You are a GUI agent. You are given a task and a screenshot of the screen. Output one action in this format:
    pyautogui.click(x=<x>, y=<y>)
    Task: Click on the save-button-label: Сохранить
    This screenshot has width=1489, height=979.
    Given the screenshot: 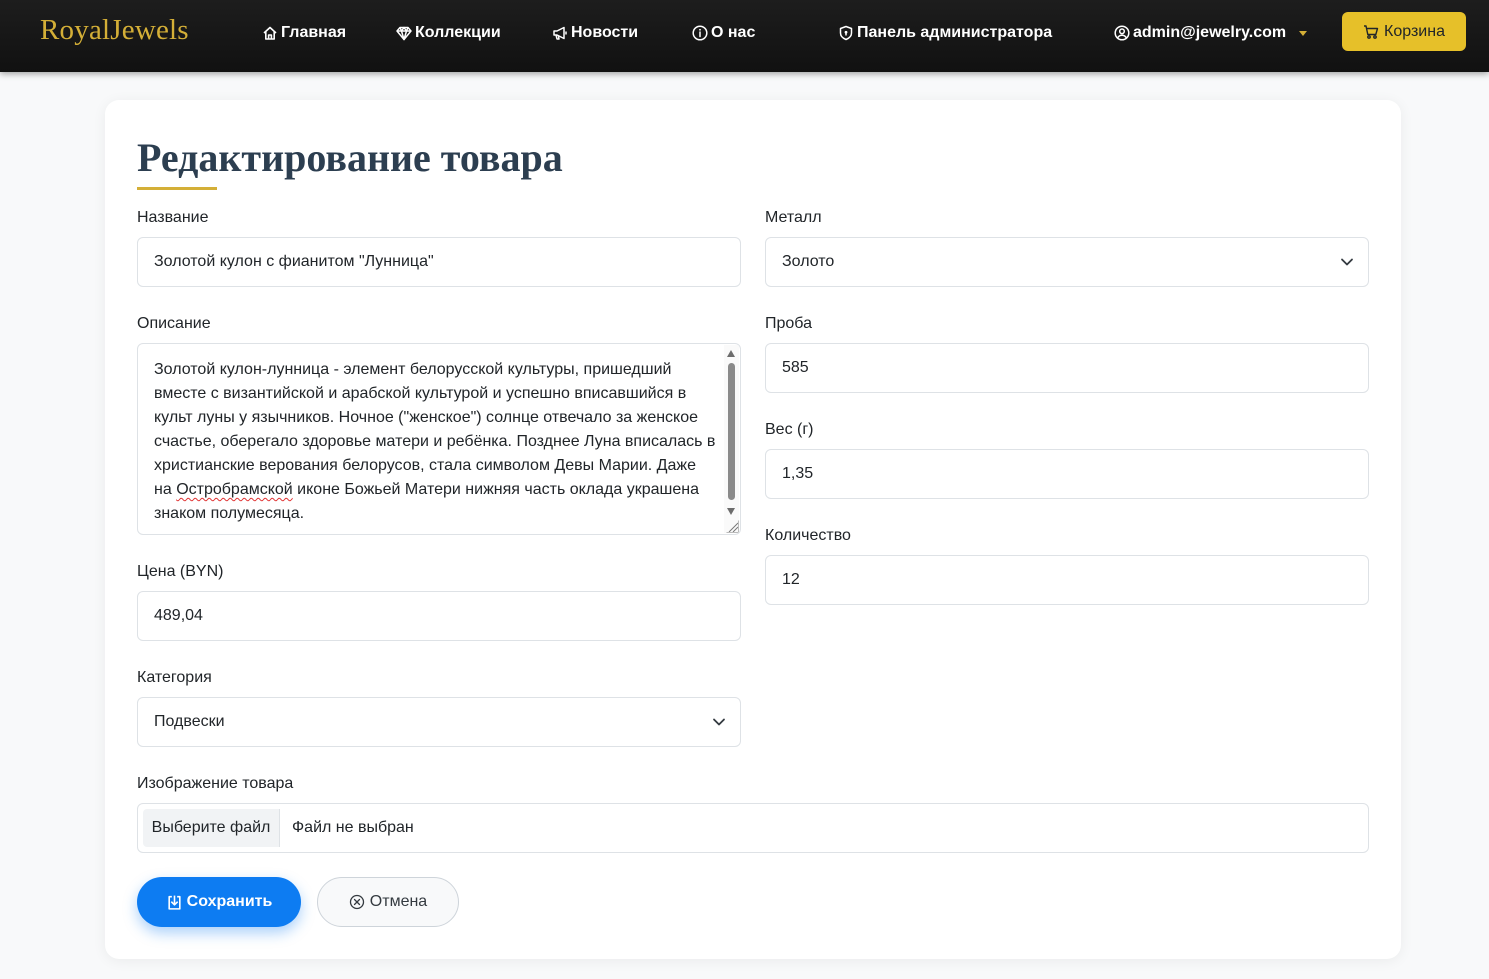 What is the action you would take?
    pyautogui.click(x=229, y=901)
    